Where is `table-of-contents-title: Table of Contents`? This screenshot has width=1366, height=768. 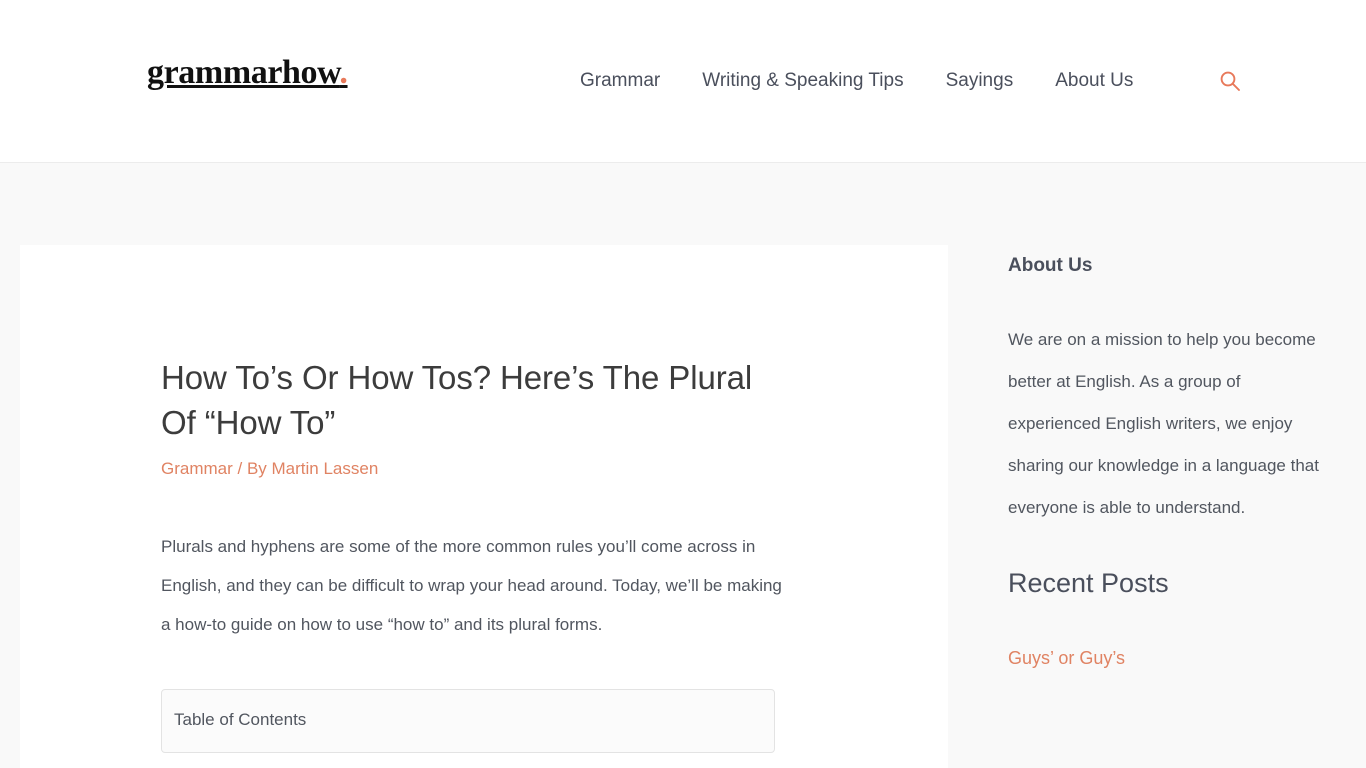 table-of-contents-title: Table of Contents is located at coordinates (240, 719).